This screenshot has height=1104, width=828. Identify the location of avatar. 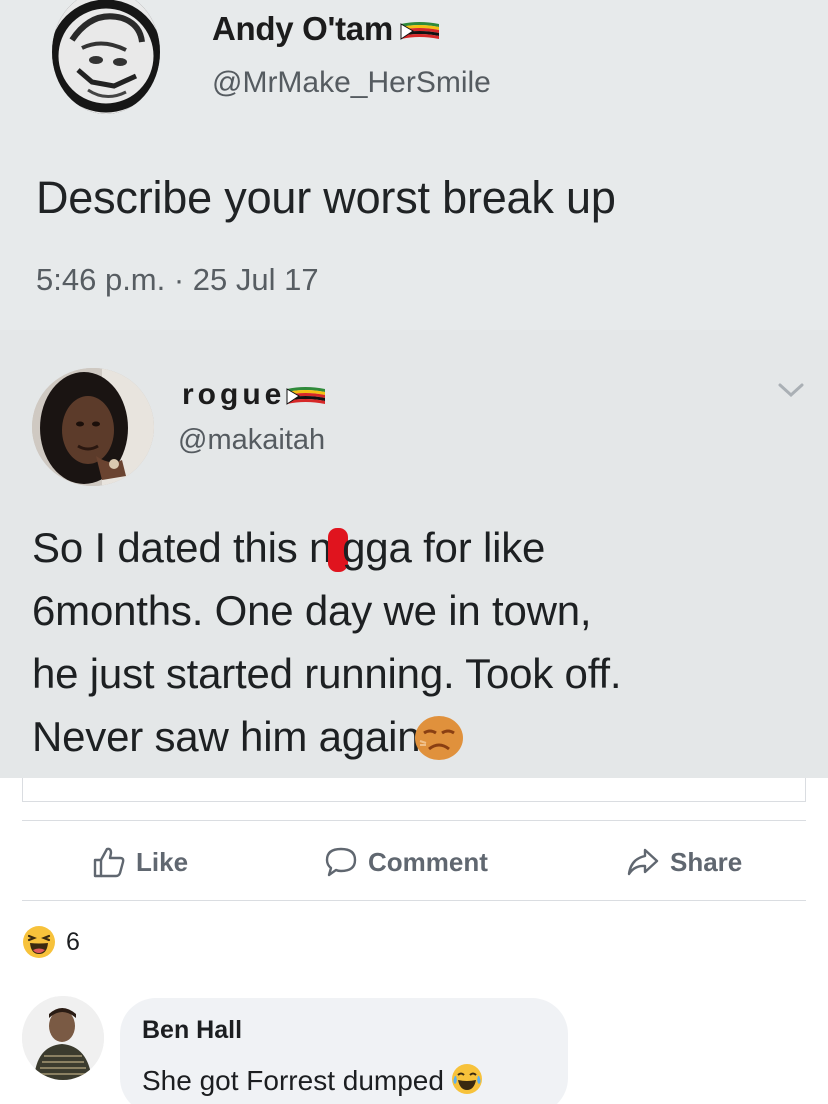
(63, 1038).